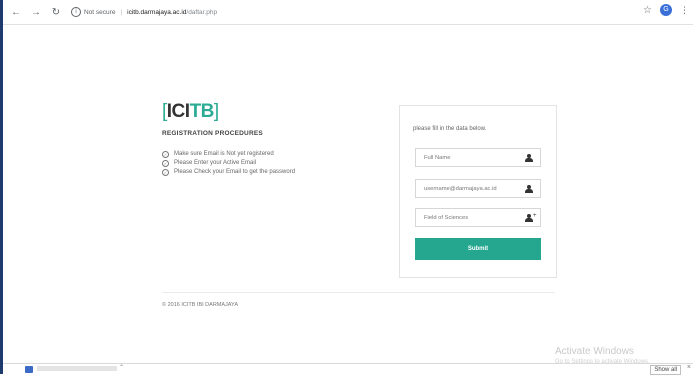  Describe the element at coordinates (1, 187) in the screenshot. I see `window-edge` at that location.